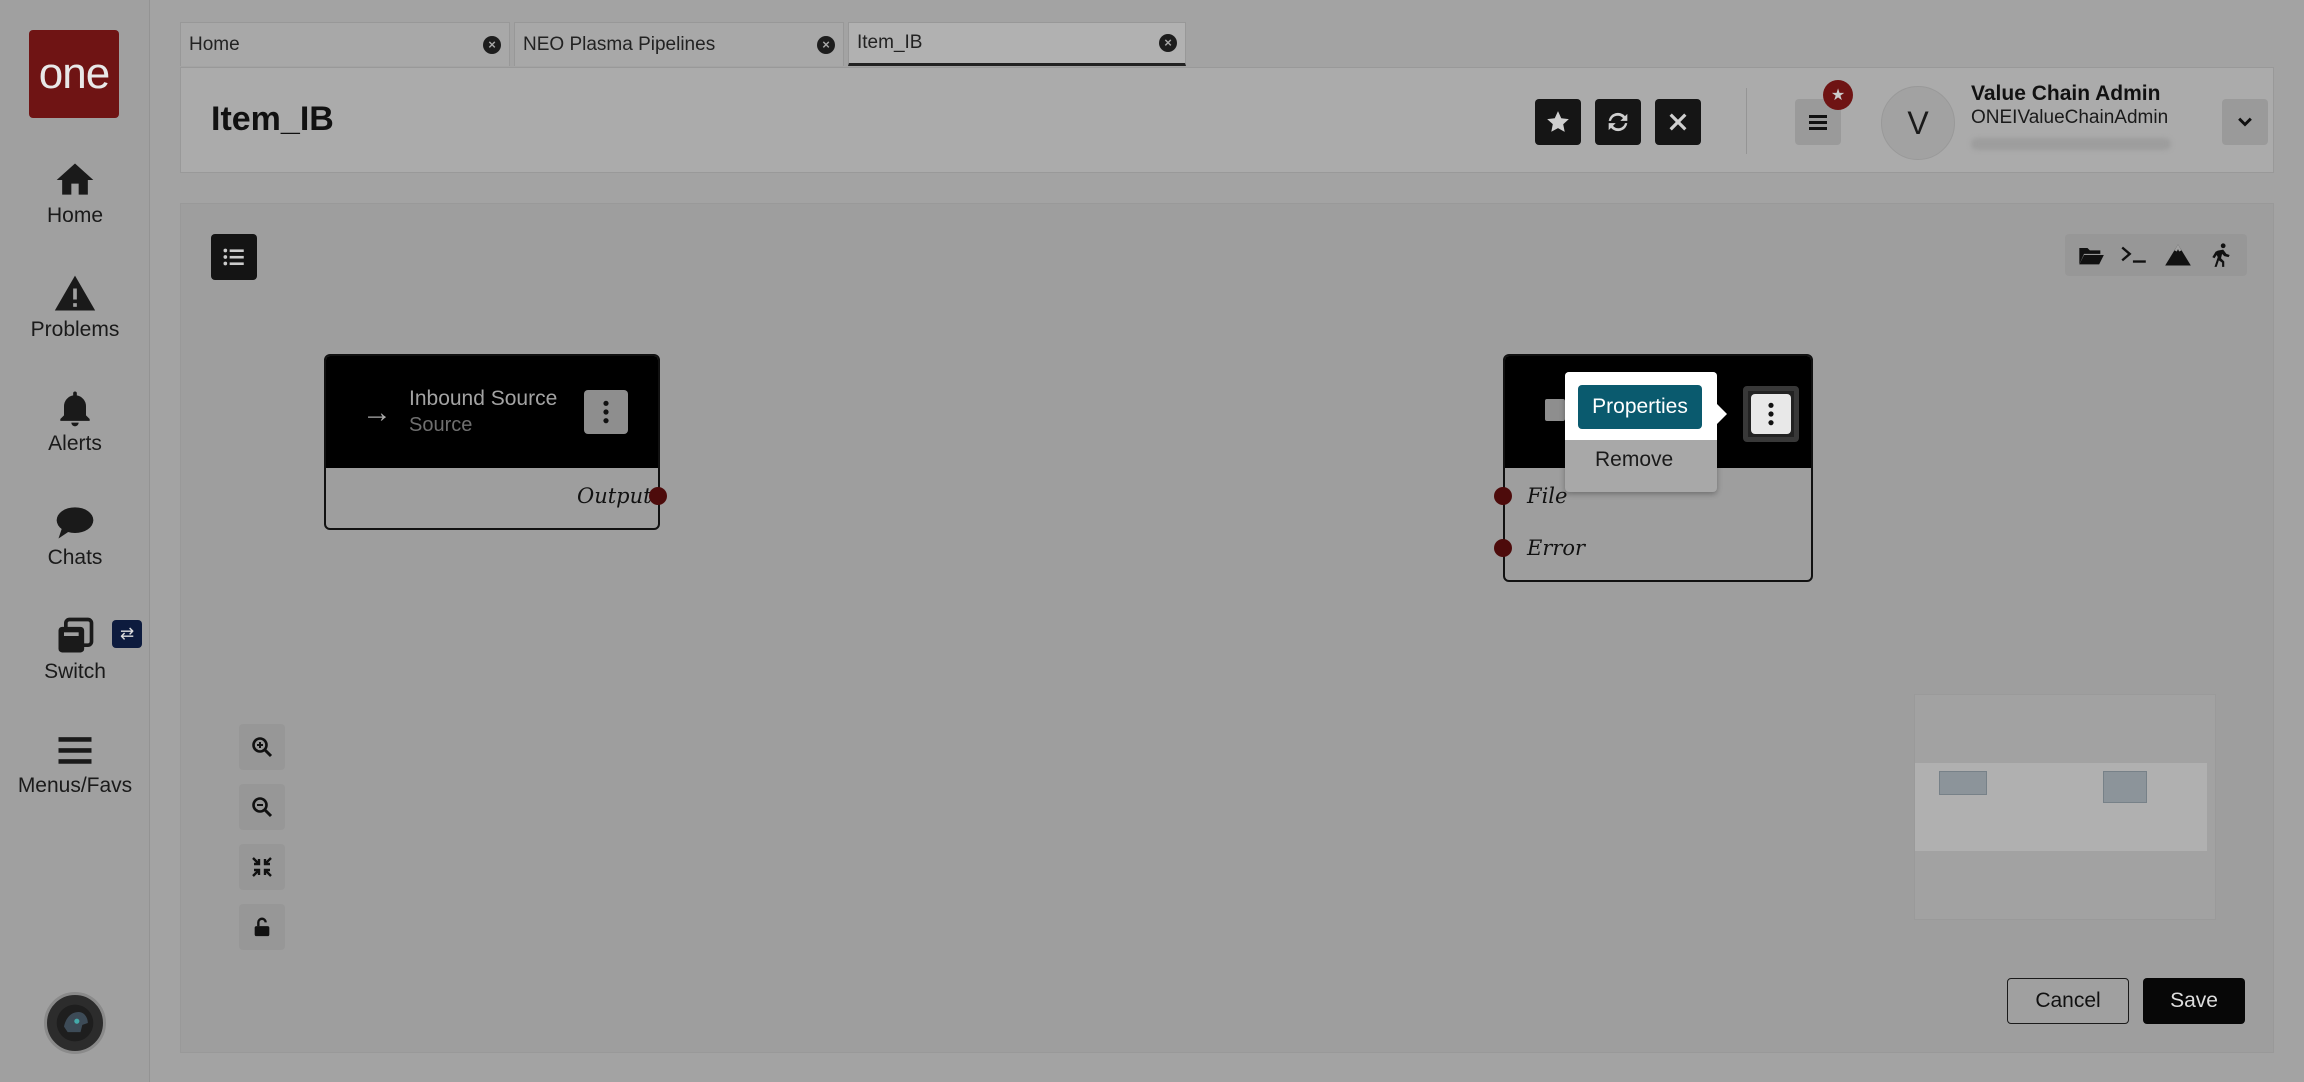 This screenshot has width=2304, height=1082. I want to click on context-menu-caret, so click(1722, 414).